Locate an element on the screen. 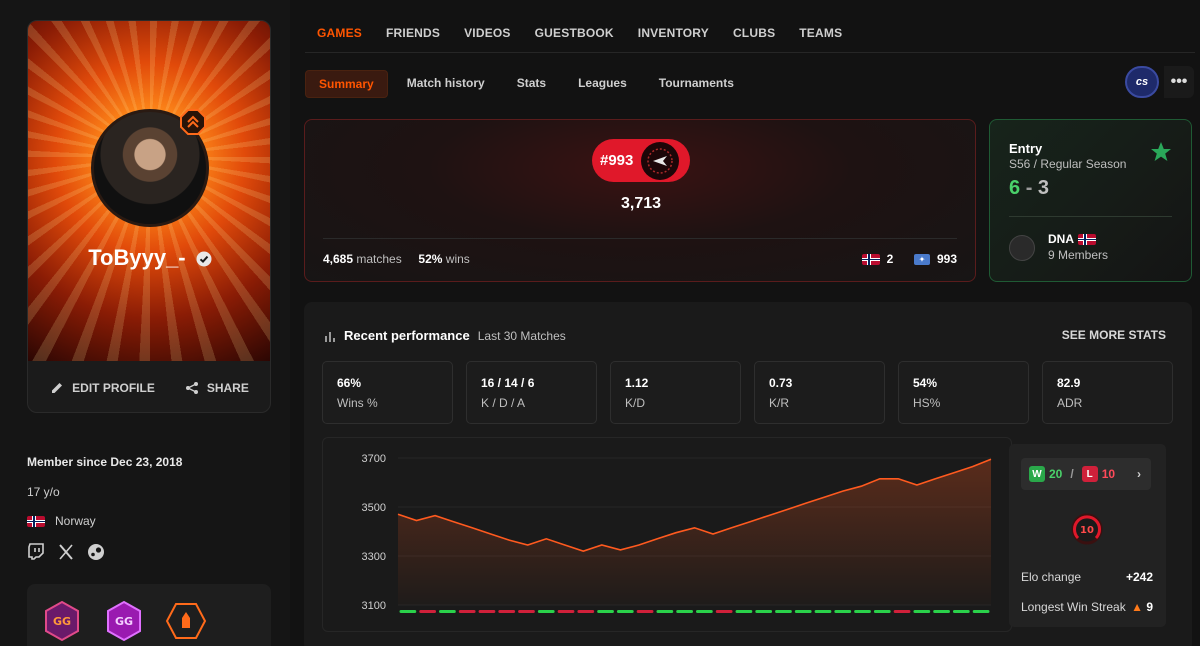  win-streak-label: Longest Win Streak is located at coordinates (1073, 607).